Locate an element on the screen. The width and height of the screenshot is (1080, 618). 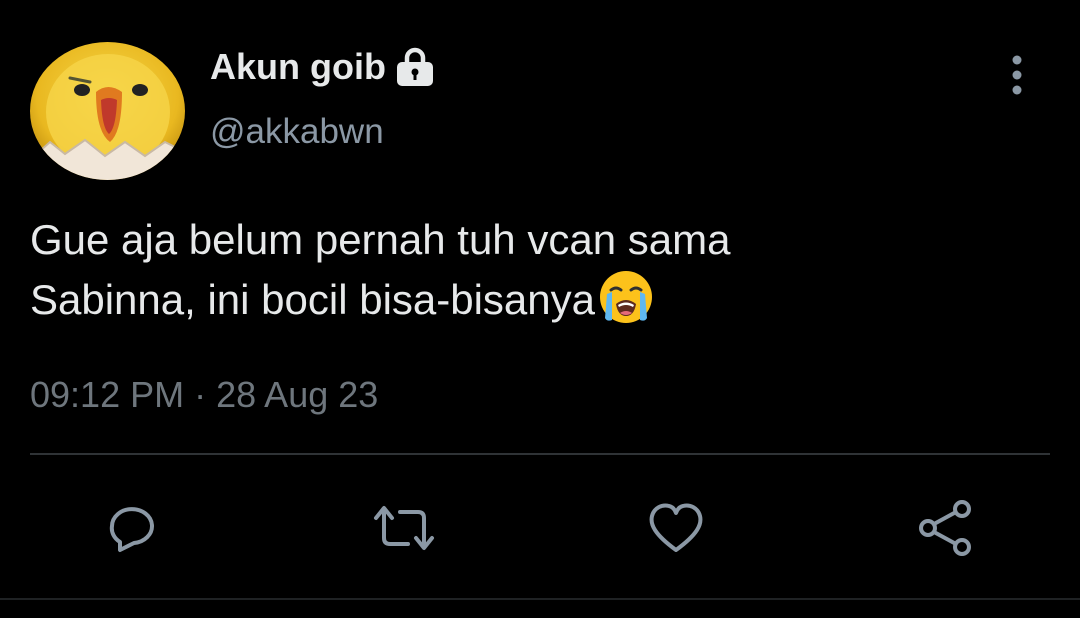
retweet-icon is located at coordinates (404, 528).